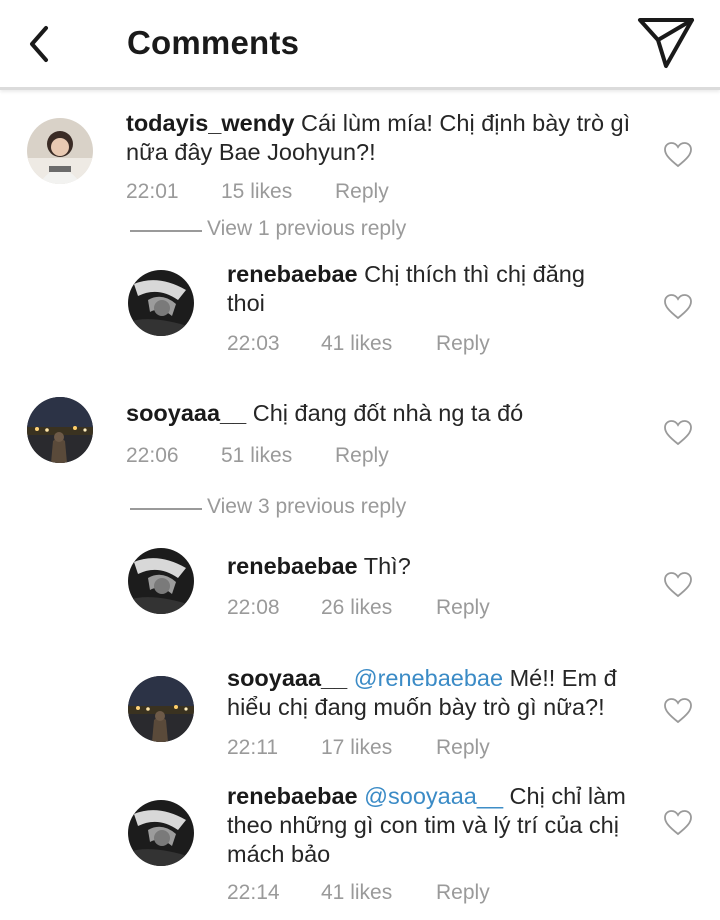 The image size is (720, 920). I want to click on paper-plane-icon, so click(666, 43).